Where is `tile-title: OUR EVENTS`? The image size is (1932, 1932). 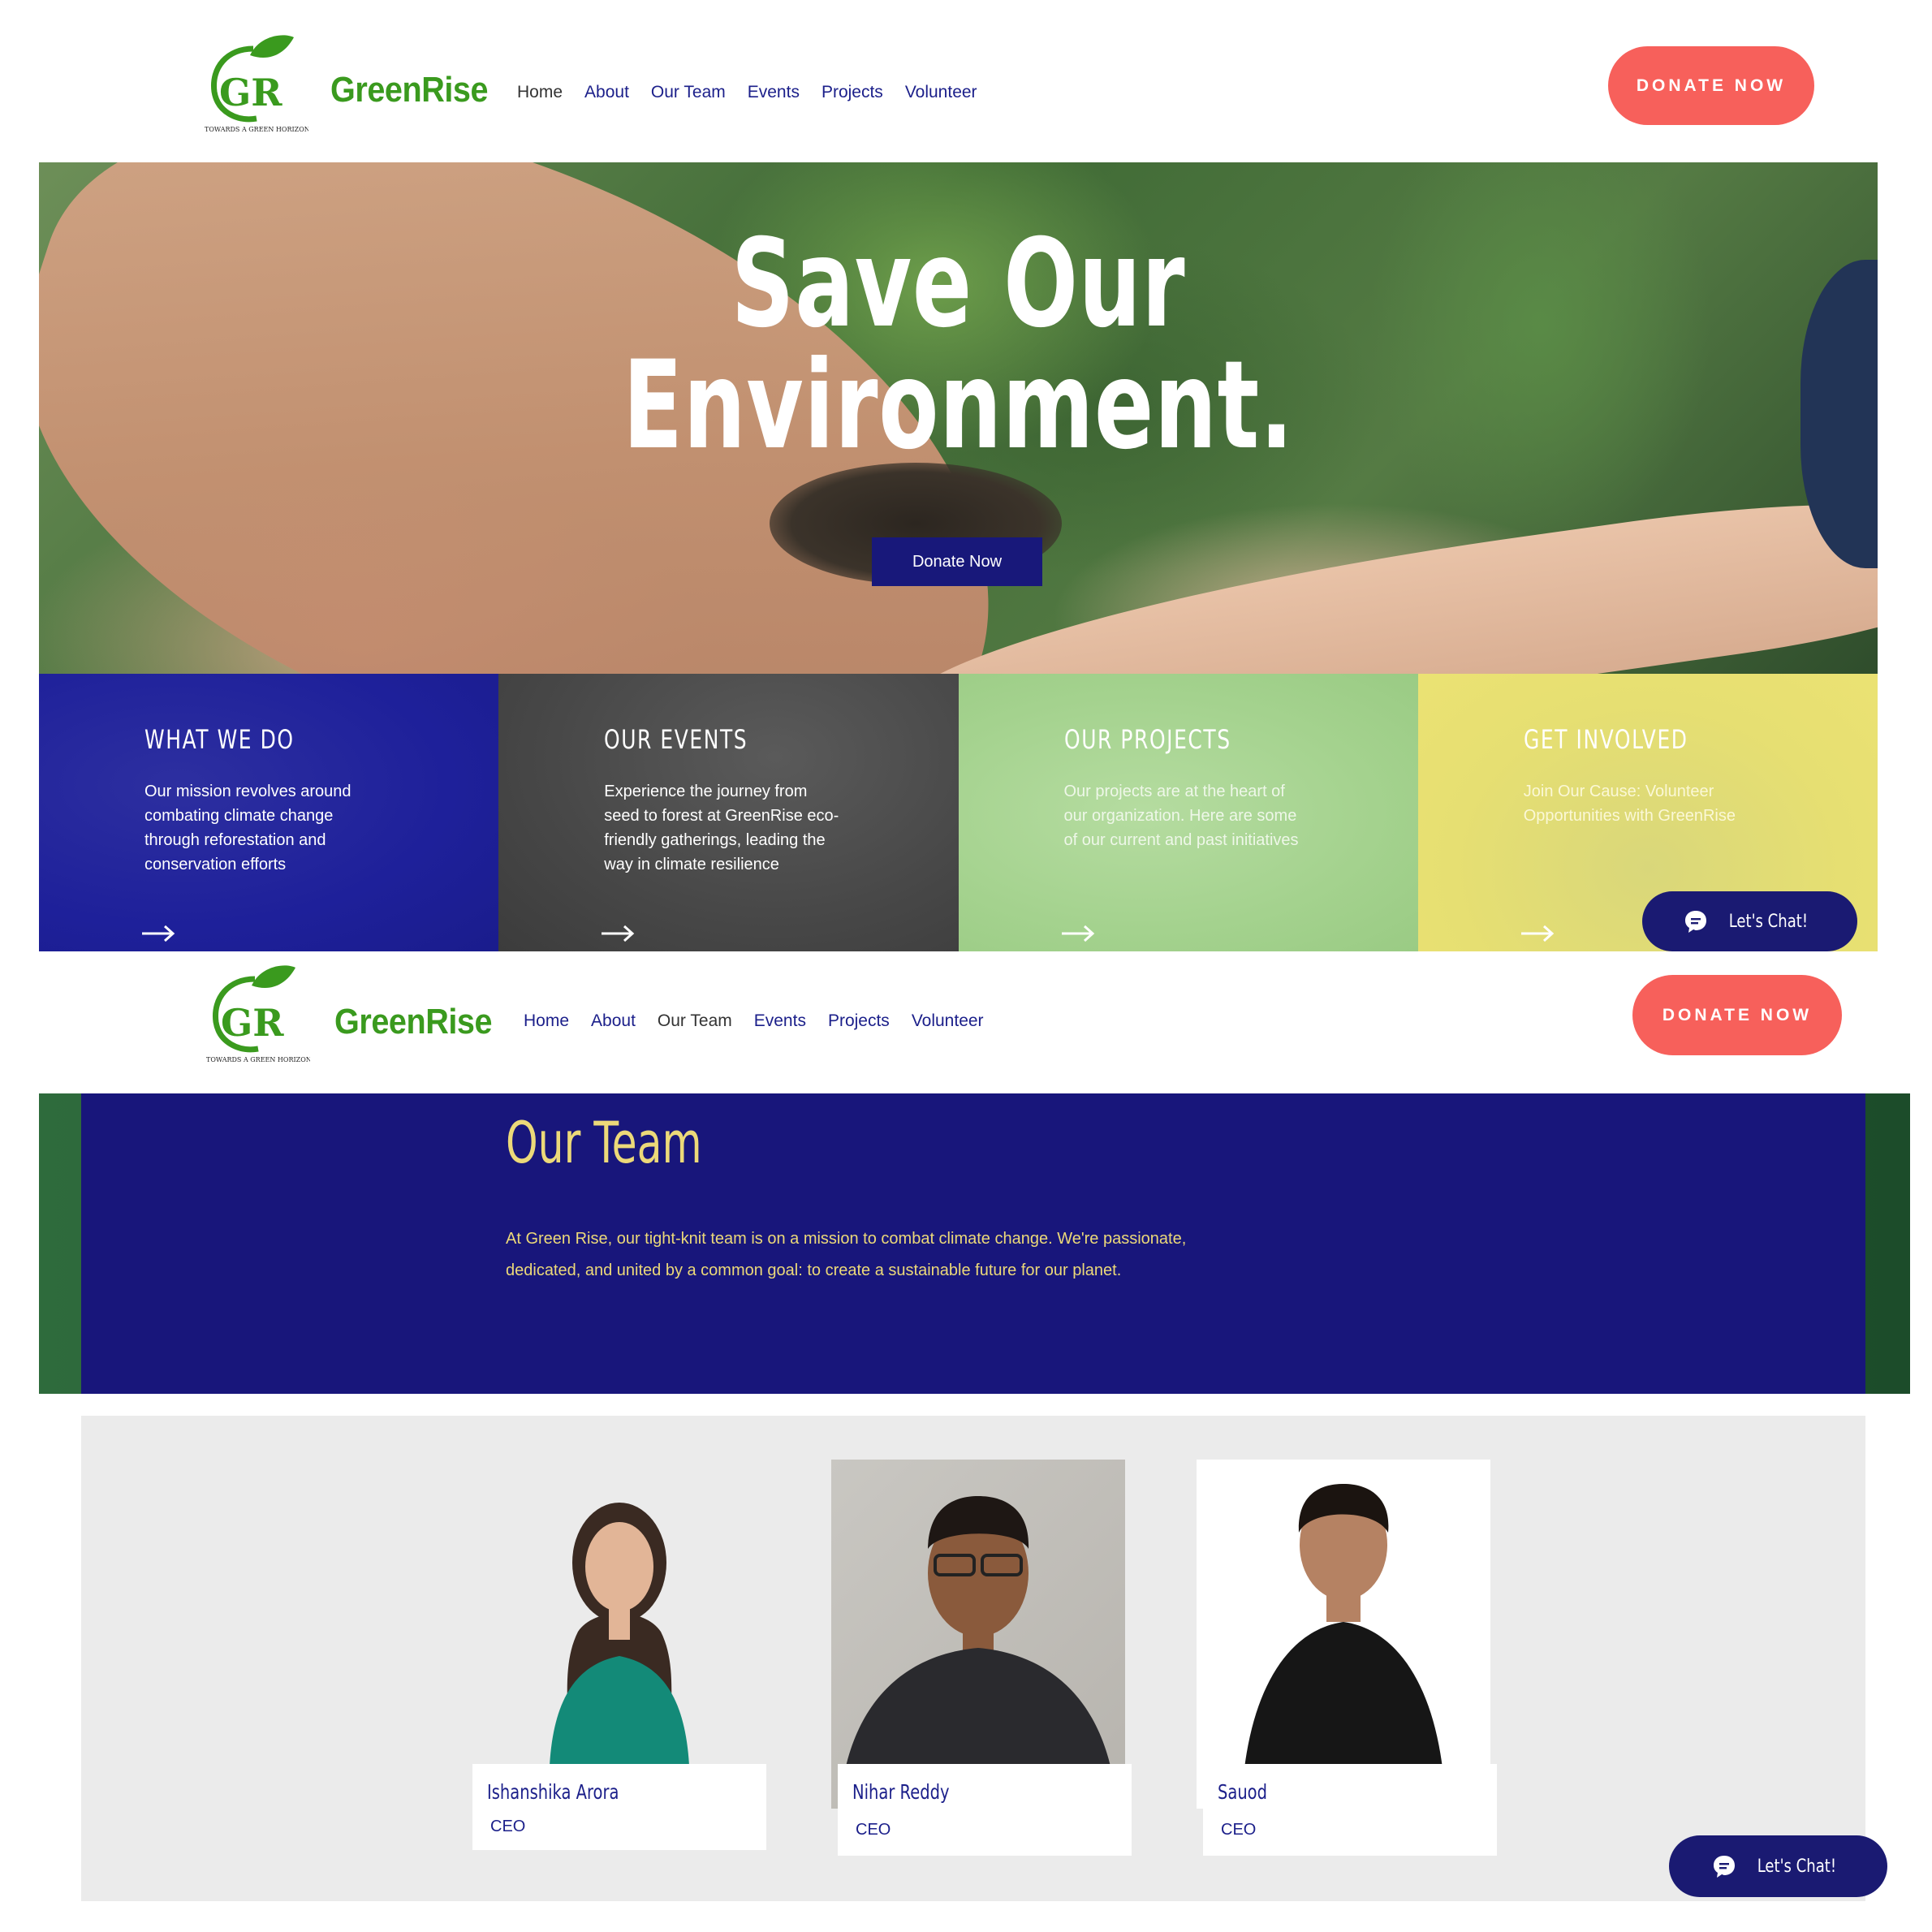
tile-title: OUR EVENTS is located at coordinates (676, 739).